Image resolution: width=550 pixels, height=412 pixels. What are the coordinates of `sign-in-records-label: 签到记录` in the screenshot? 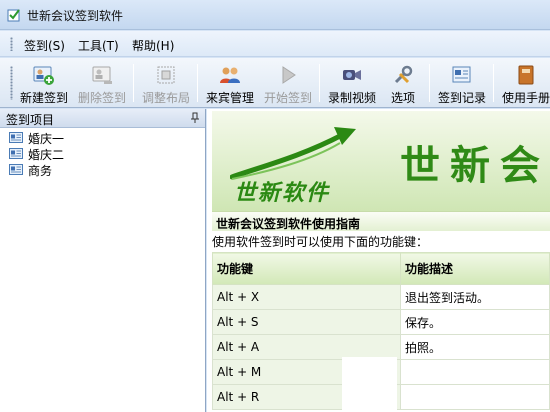 It's located at (461, 98).